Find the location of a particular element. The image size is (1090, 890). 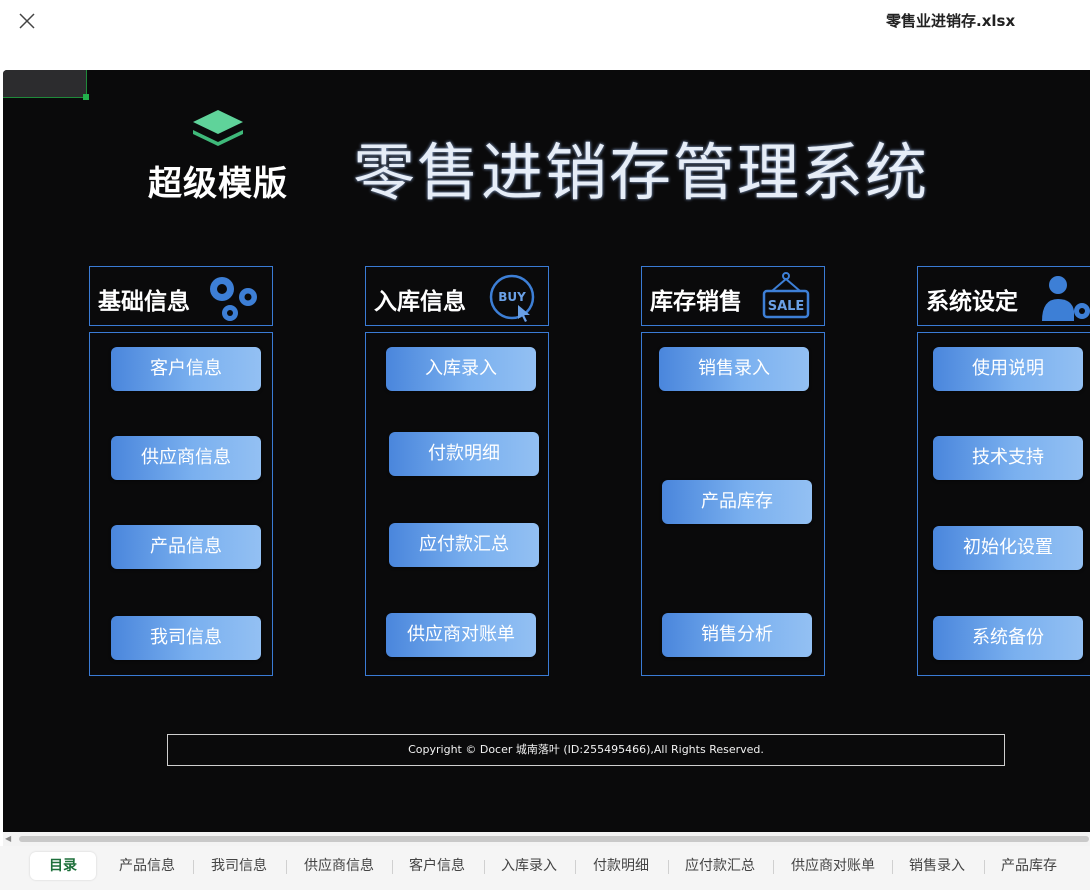

file-title: 零售业进销存.xlsx is located at coordinates (951, 21).